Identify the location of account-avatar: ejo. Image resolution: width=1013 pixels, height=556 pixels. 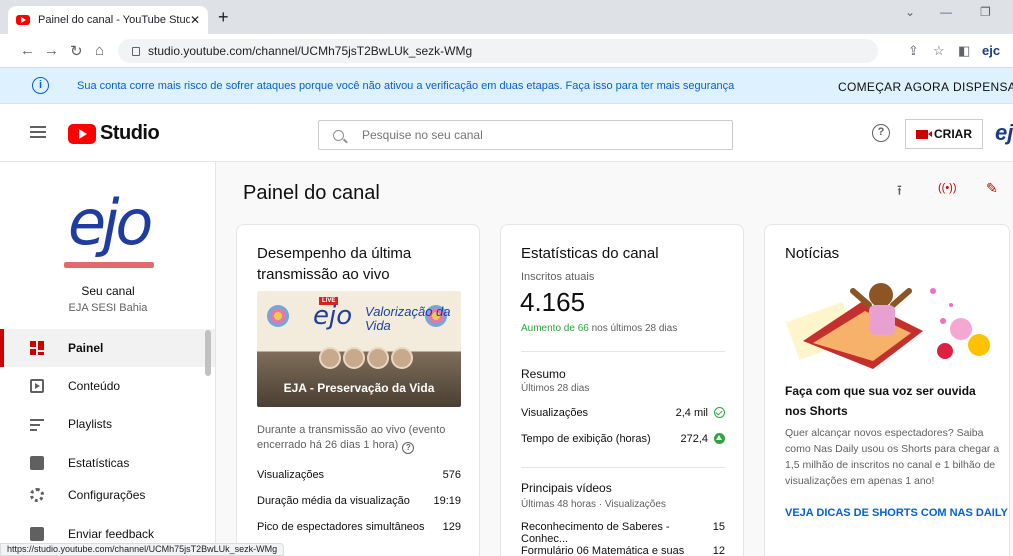
(1004, 133).